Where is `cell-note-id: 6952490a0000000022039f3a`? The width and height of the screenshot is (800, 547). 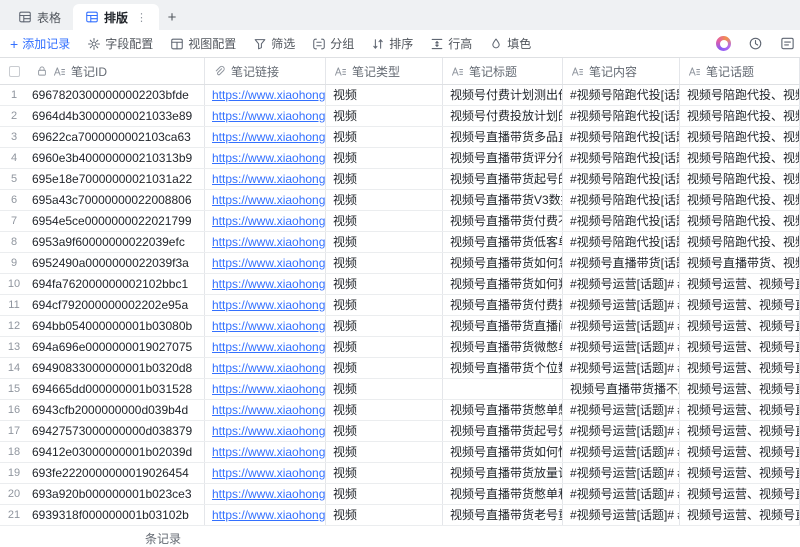
cell-note-id: 6952490a0000000022039f3a is located at coordinates (116, 263).